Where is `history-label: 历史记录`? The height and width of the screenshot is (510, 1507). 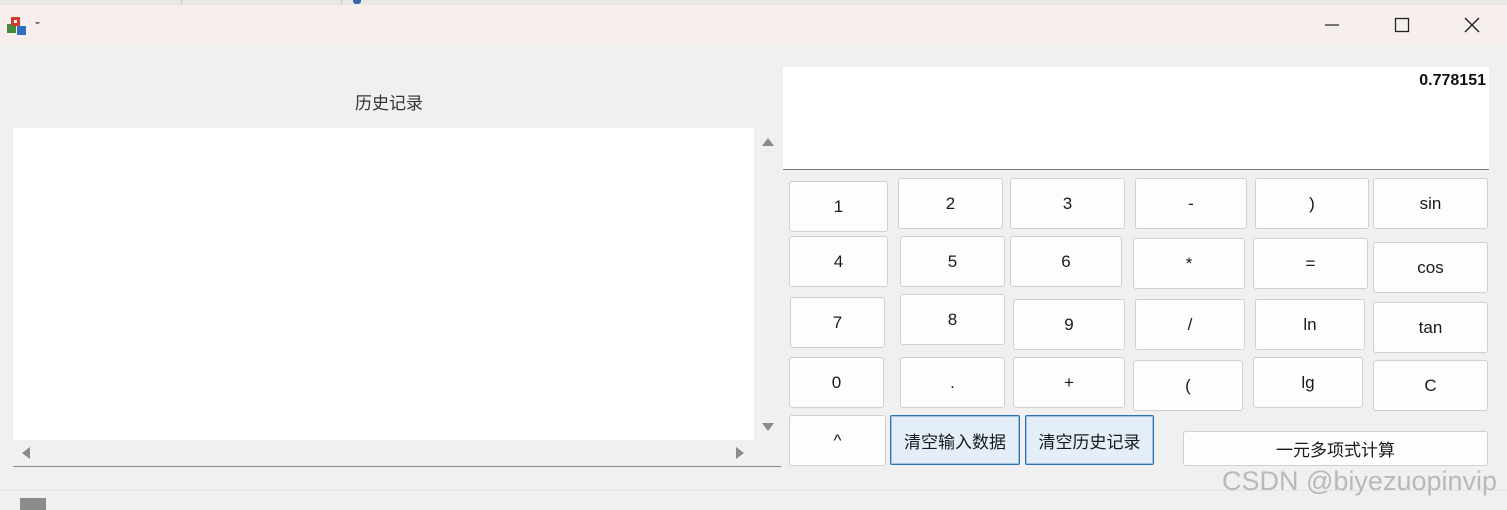 history-label: 历史记录 is located at coordinates (389, 104).